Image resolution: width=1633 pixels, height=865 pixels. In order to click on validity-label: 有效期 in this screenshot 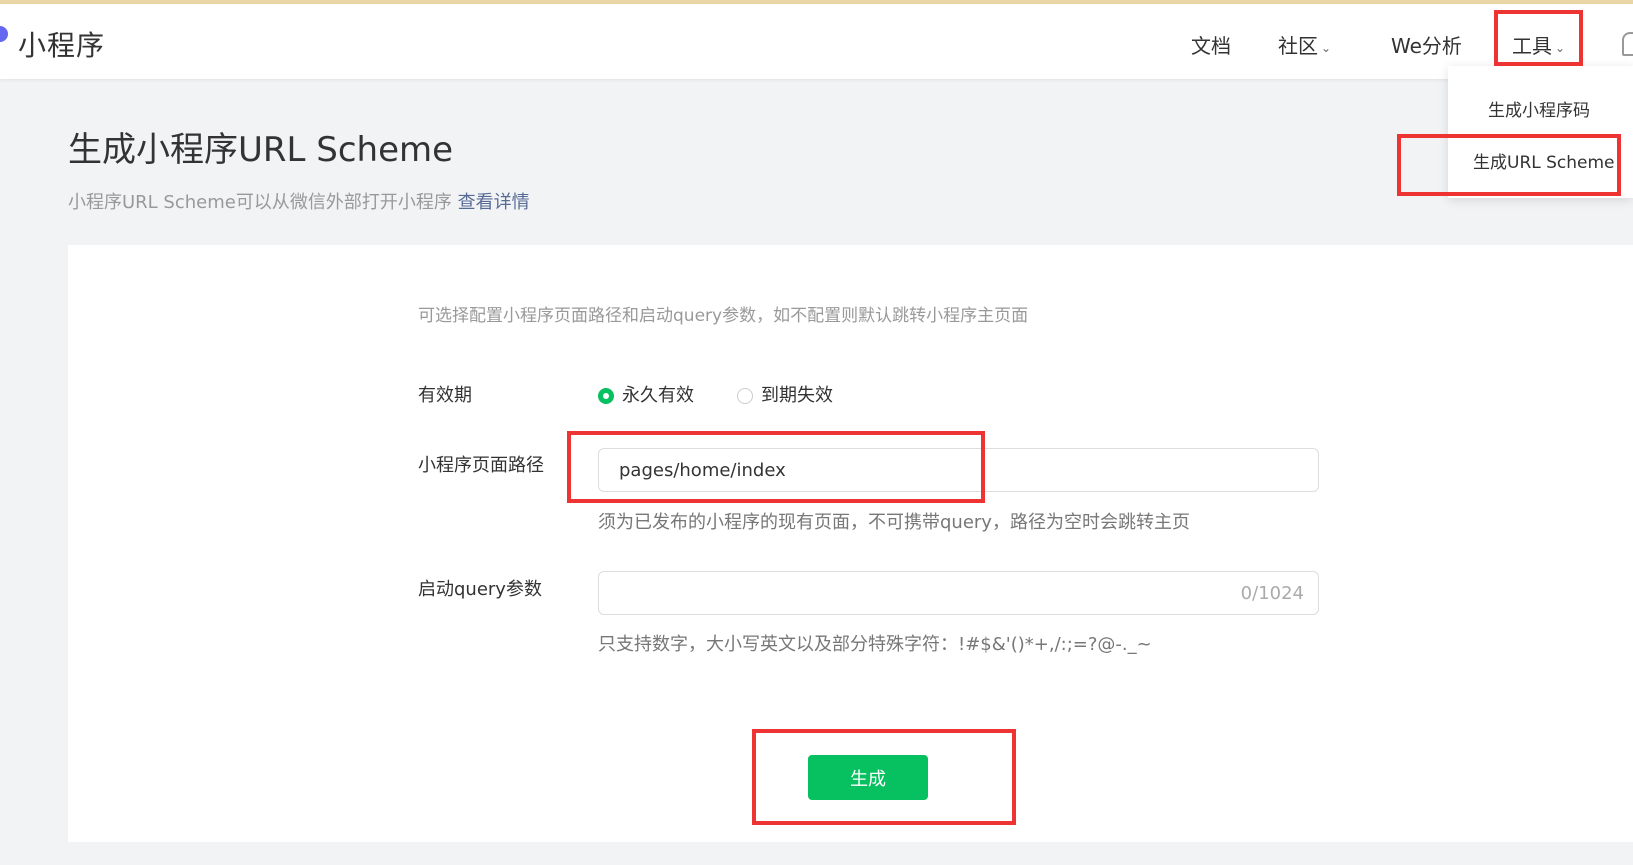, I will do `click(445, 395)`.